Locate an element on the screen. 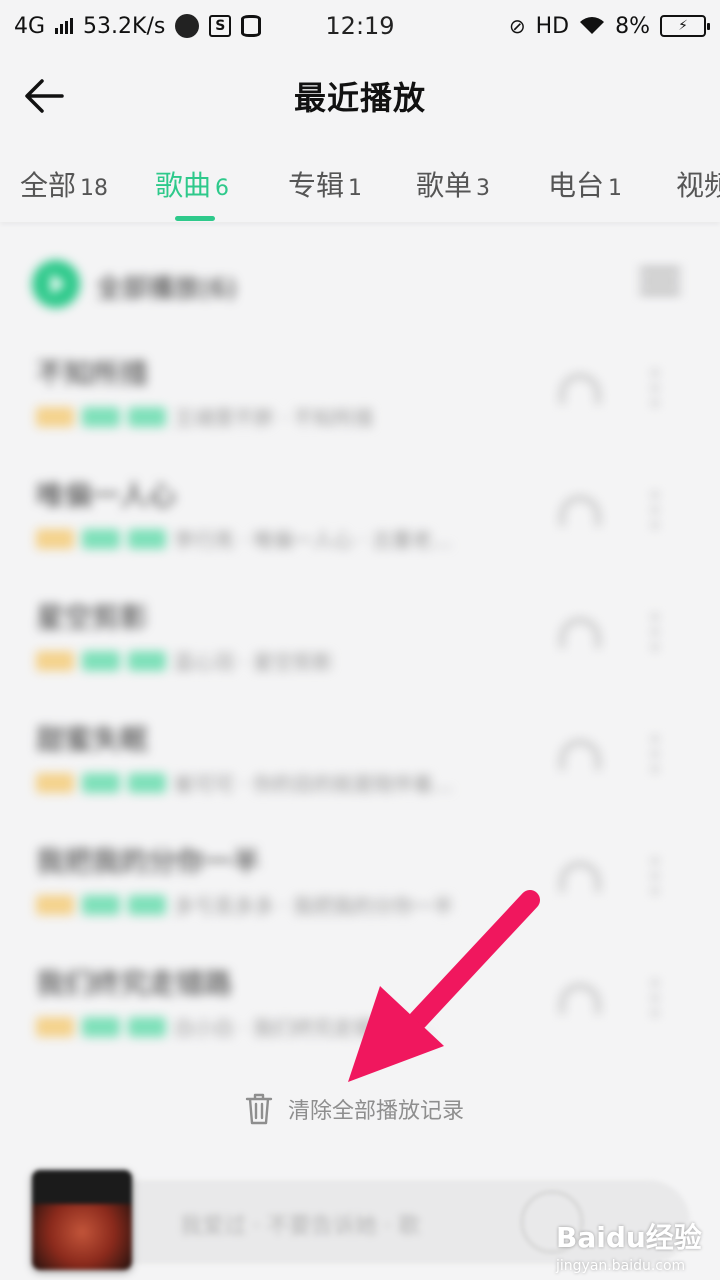 The height and width of the screenshot is (1280, 720). mute-icon: ⊘ is located at coordinates (517, 26).